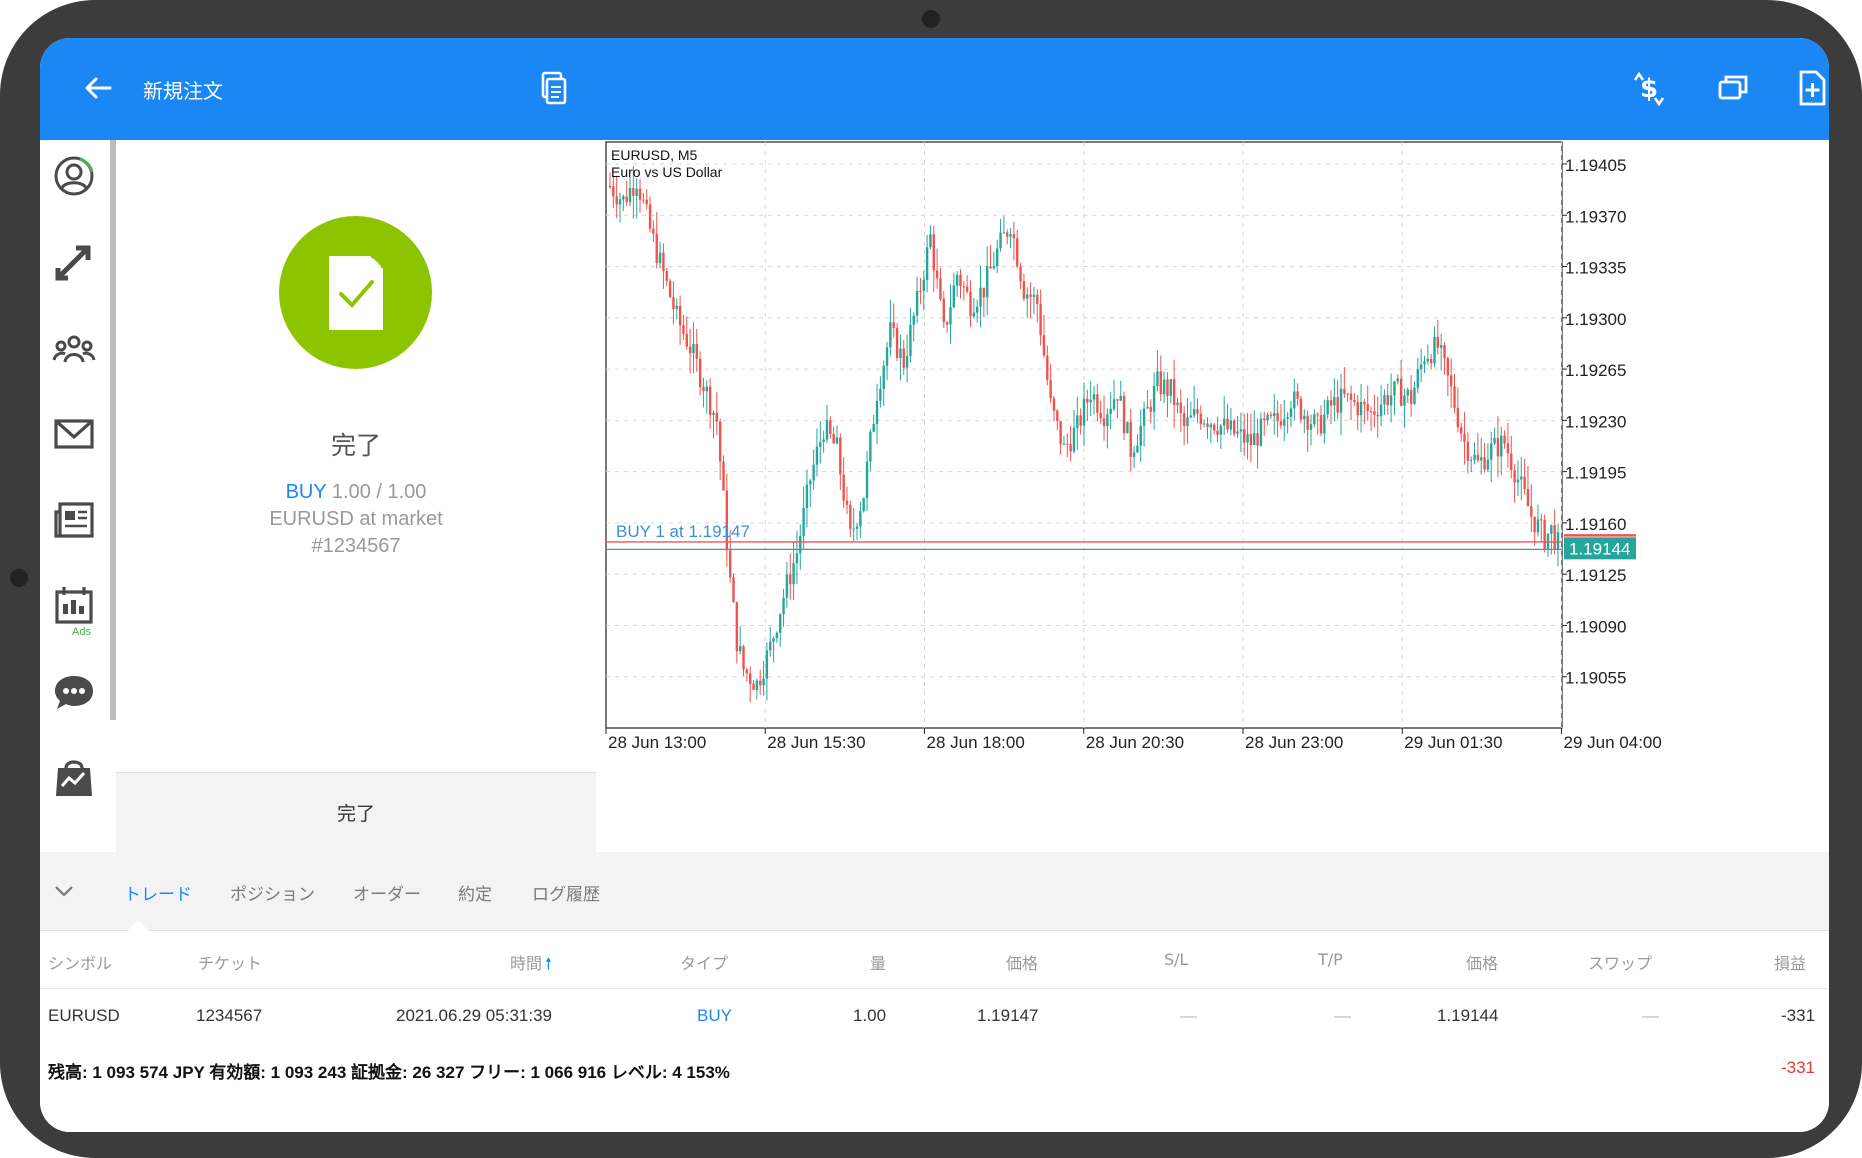 The height and width of the screenshot is (1158, 1862). I want to click on cell-ticket: 1234567, so click(229, 1015).